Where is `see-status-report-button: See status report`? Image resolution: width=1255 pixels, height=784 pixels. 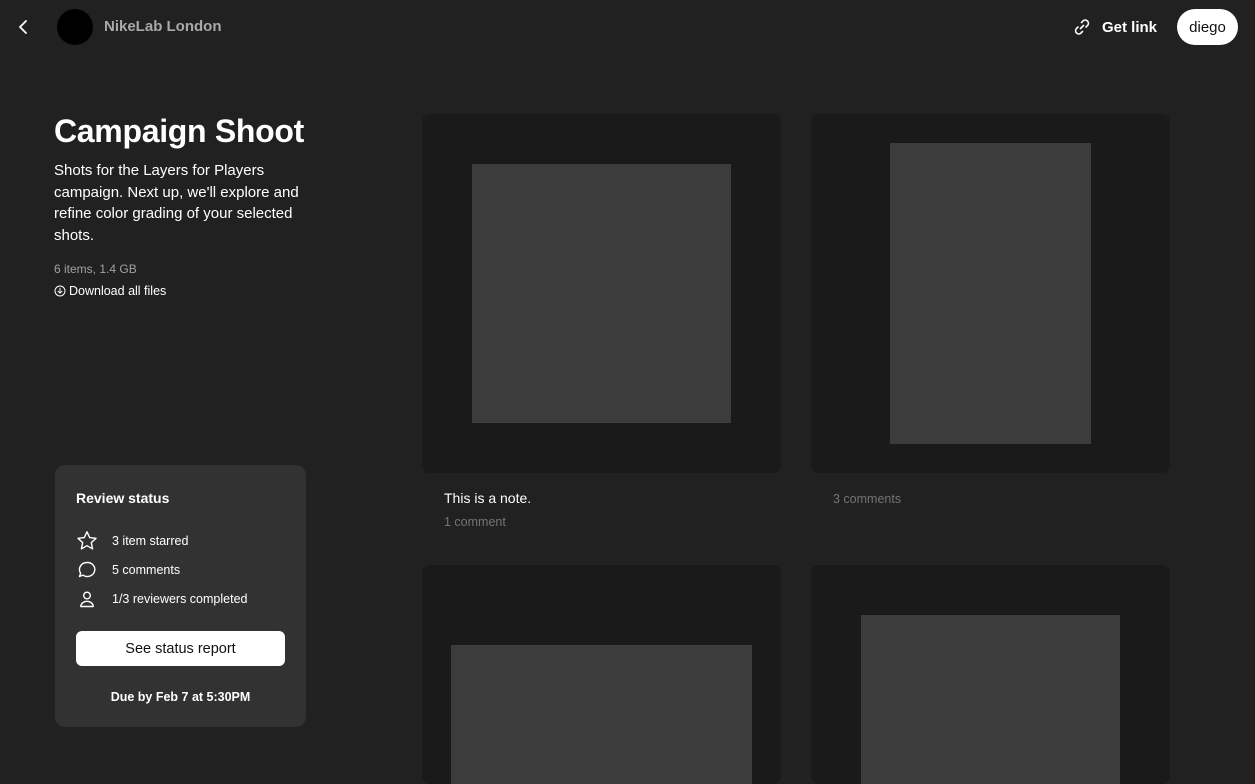 see-status-report-button: See status report is located at coordinates (180, 648).